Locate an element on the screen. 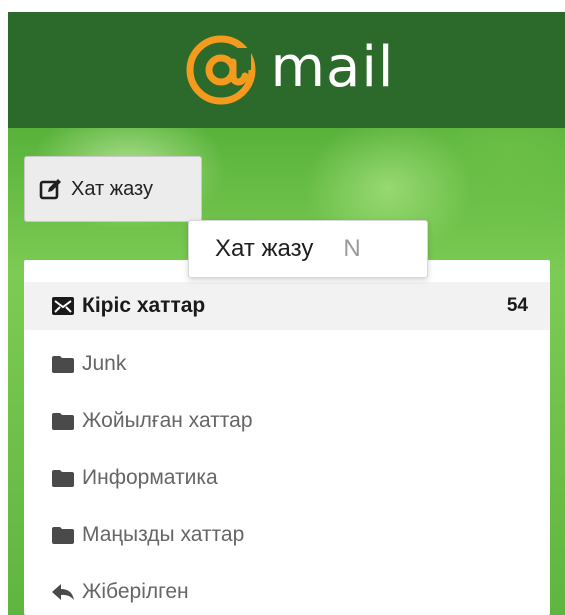  folder-label: Маңызды хаттар is located at coordinates (163, 534).